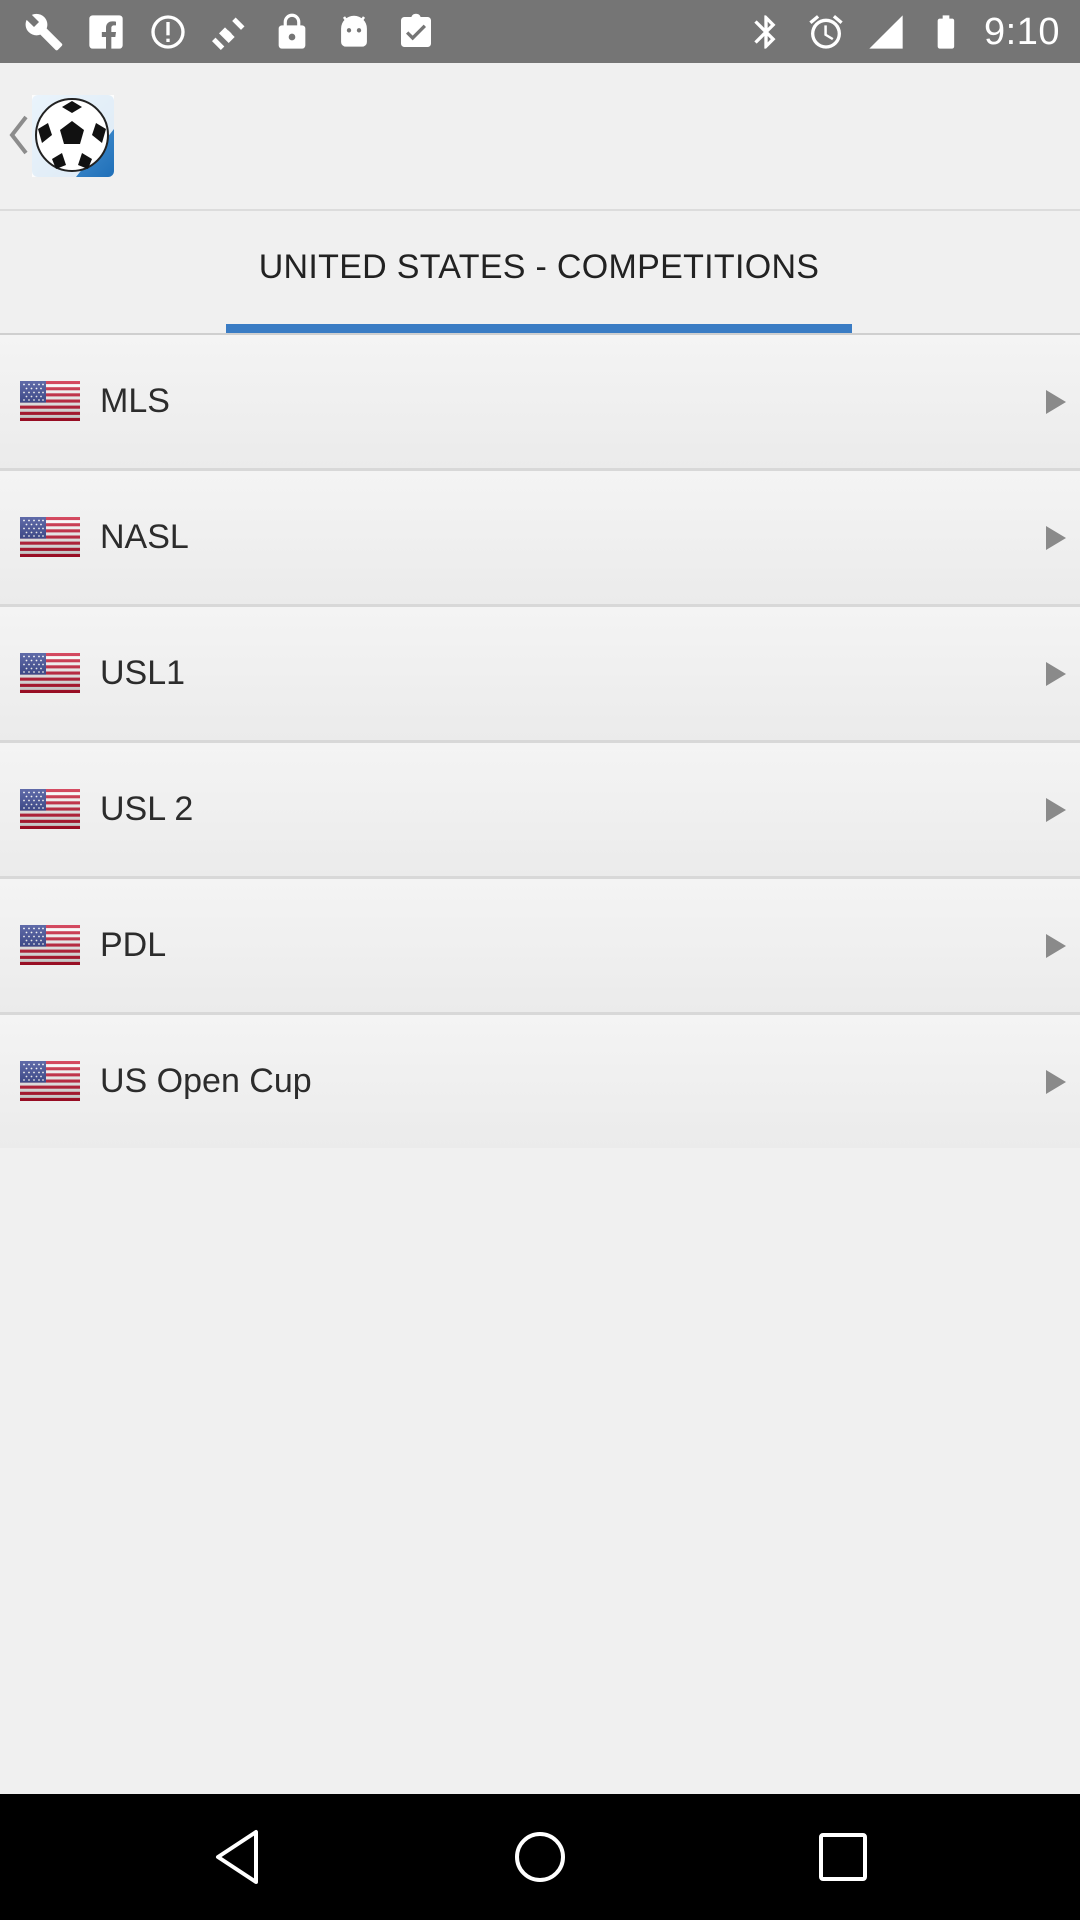  I want to click on android-icon, so click(354, 32).